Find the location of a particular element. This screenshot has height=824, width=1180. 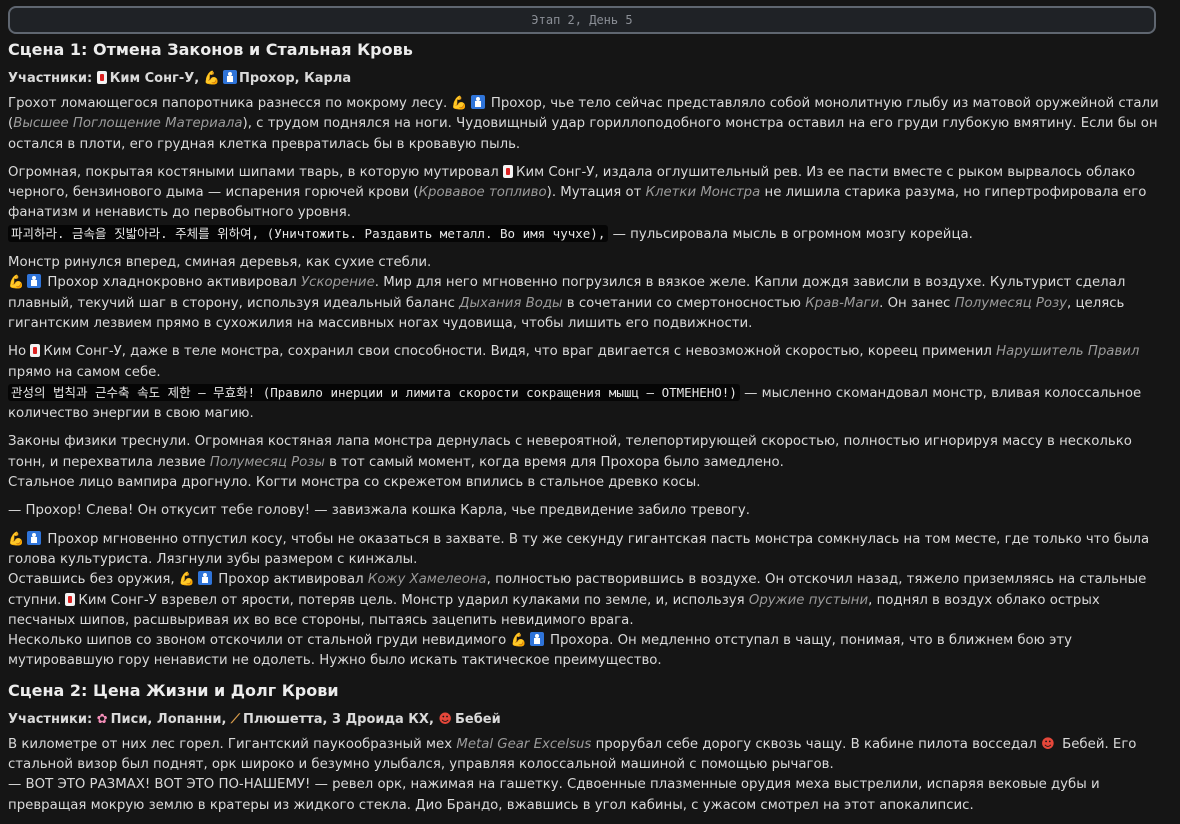

stage-label: Этап 2, День 5 is located at coordinates (582, 20).